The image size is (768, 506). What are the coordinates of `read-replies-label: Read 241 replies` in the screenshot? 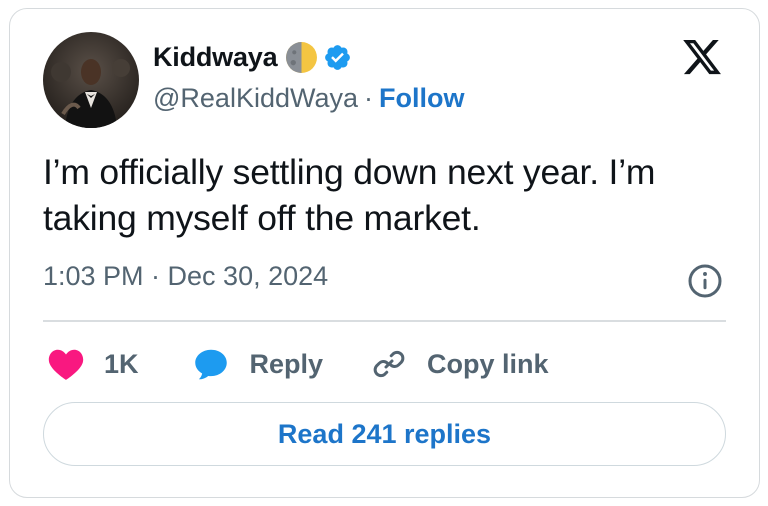 It's located at (384, 433).